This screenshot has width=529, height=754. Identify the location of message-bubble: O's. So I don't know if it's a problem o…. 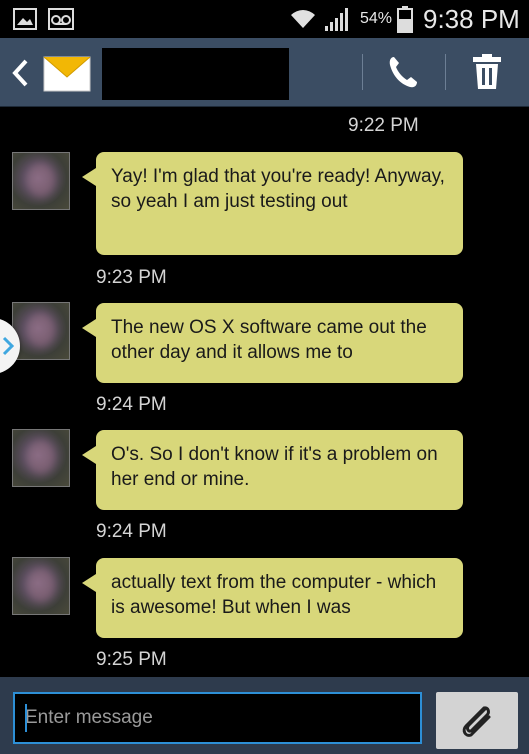
(272, 470).